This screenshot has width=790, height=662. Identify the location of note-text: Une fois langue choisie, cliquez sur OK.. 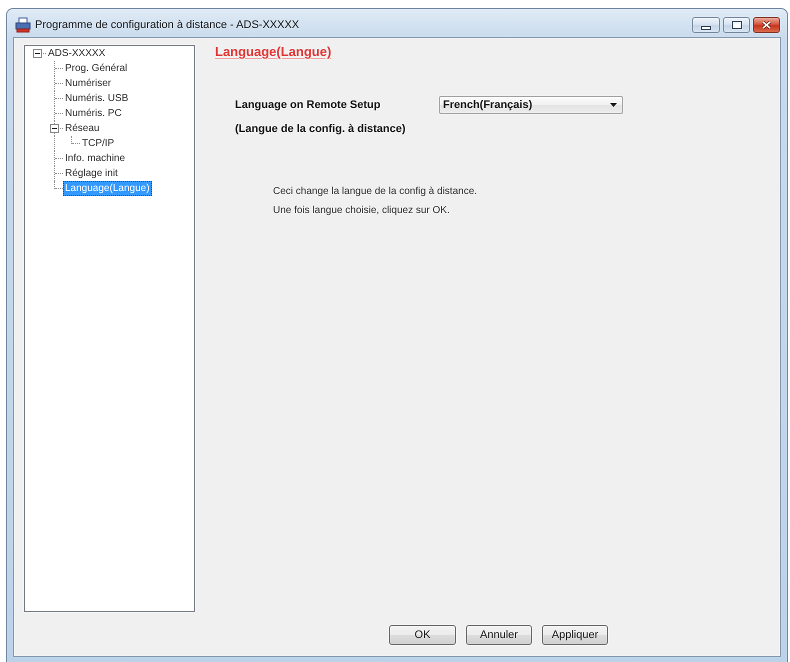
(362, 211).